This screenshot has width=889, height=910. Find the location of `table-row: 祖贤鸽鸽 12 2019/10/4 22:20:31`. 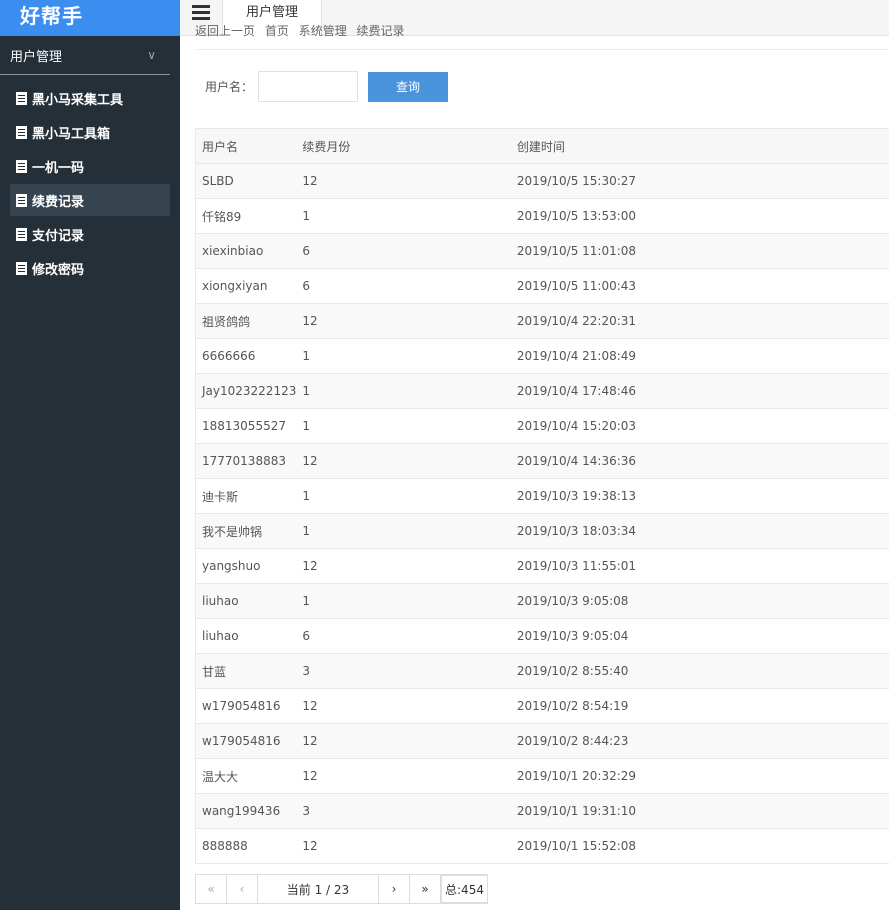

table-row: 祖贤鸽鸽 12 2019/10/4 22:20:31 is located at coordinates (542, 321).